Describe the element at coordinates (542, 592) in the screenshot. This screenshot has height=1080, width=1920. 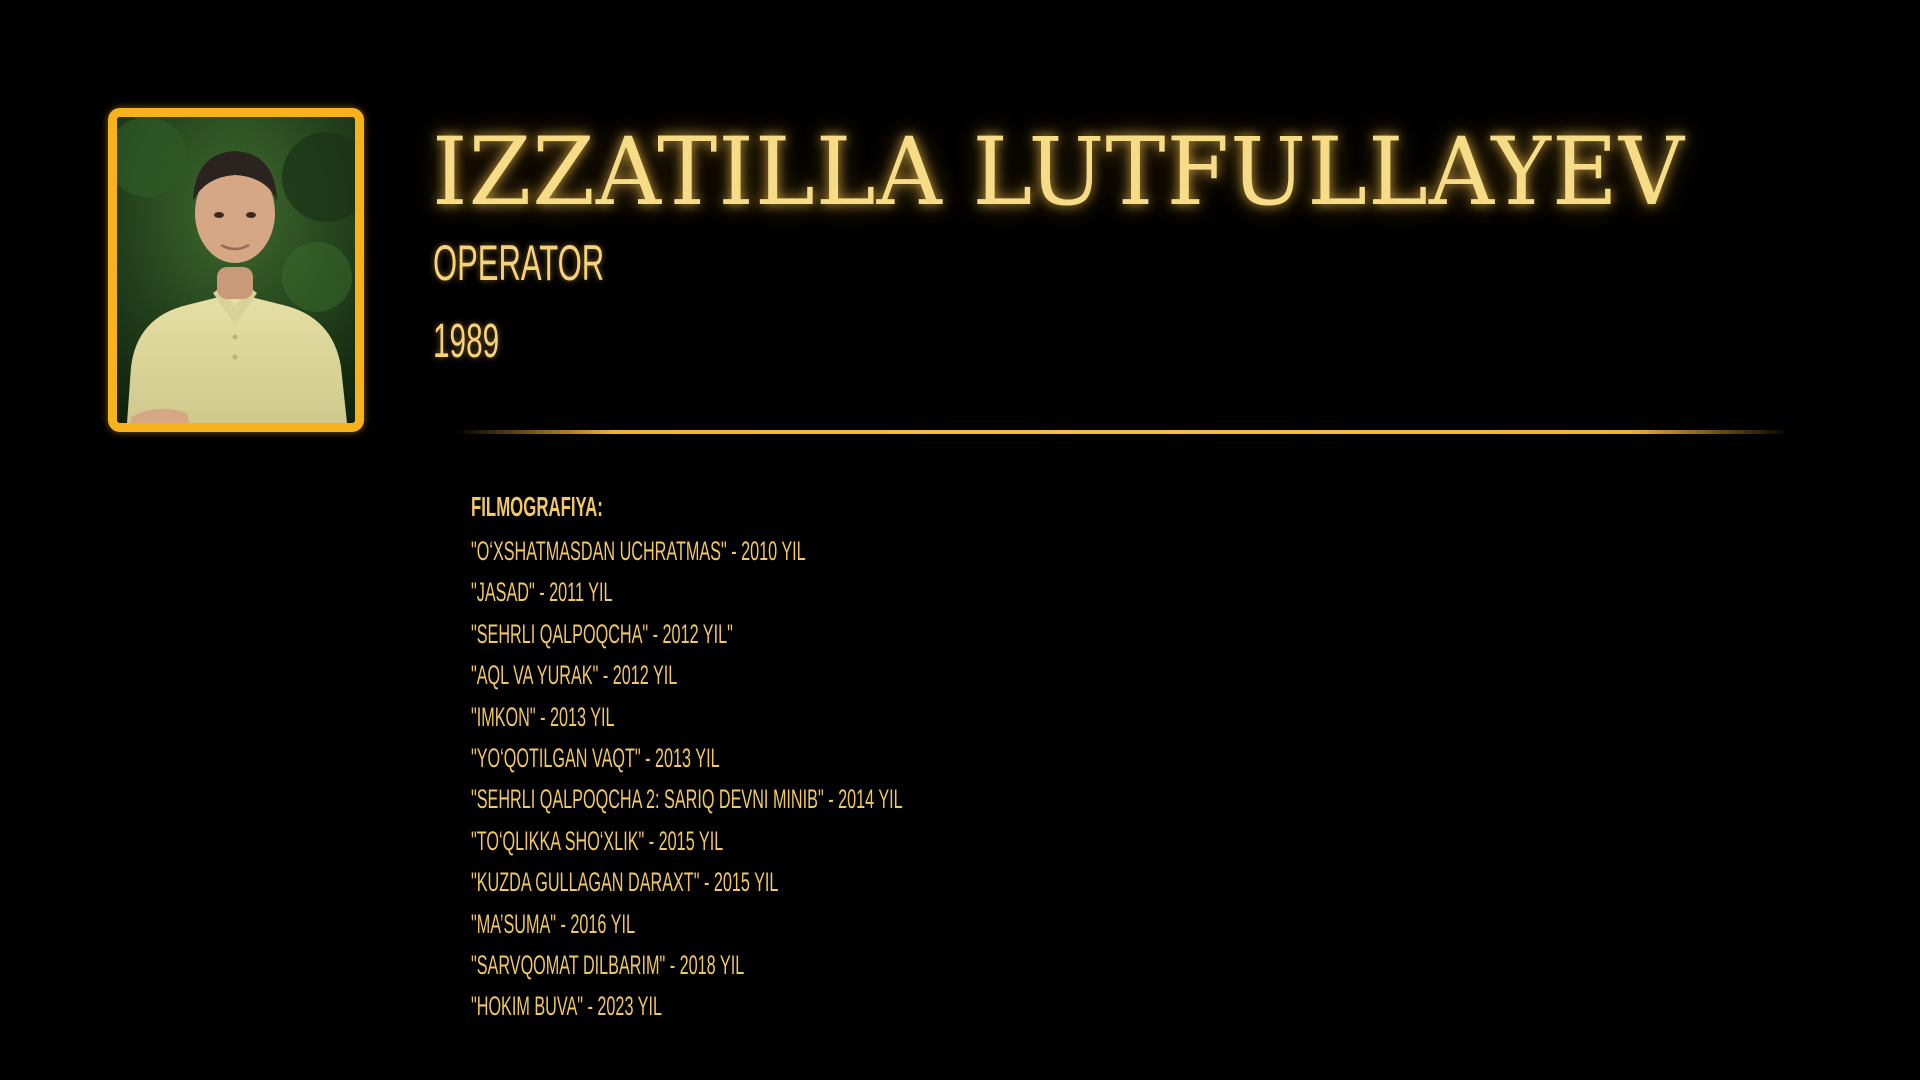
I see `film-item: "JASAD" - 2011 YIL` at that location.